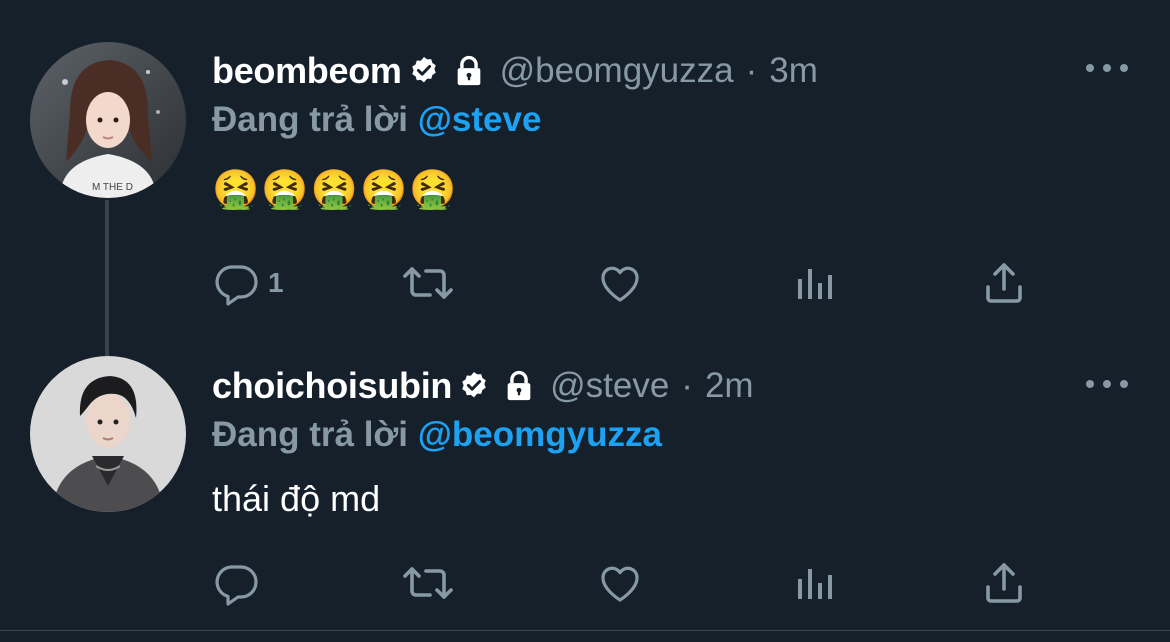 This screenshot has width=1170, height=642. I want to click on divider, so click(585, 630).